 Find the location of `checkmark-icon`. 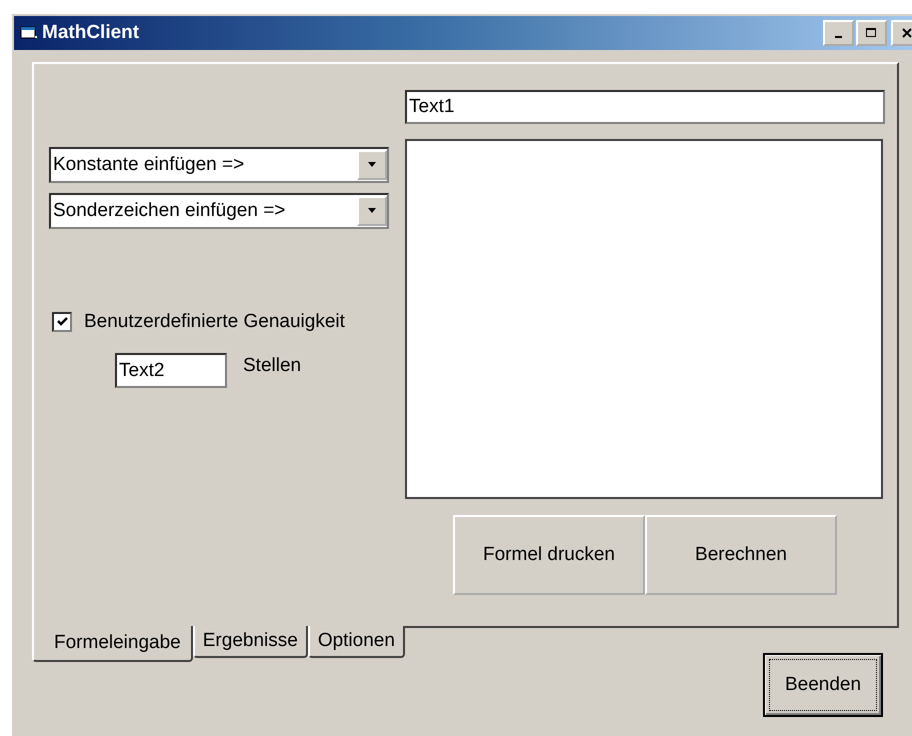

checkmark-icon is located at coordinates (62, 322).